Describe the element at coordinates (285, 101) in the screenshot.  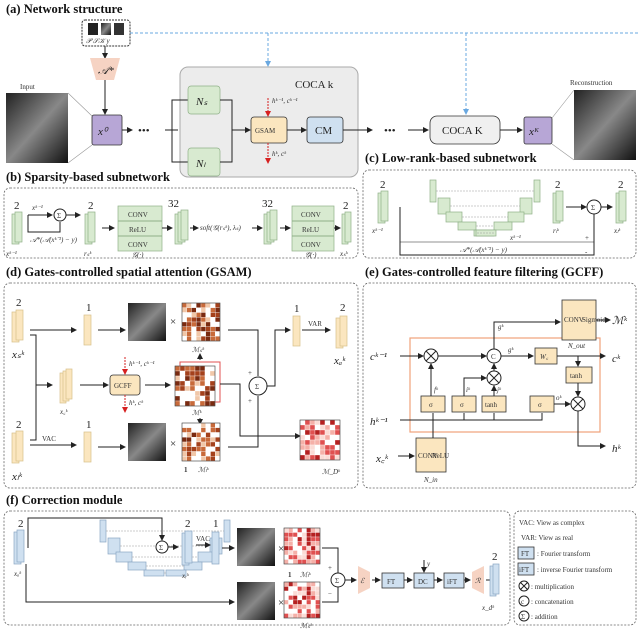
I see `gsam-state-in: hᵏ⁻¹, cᵏ⁻¹` at that location.